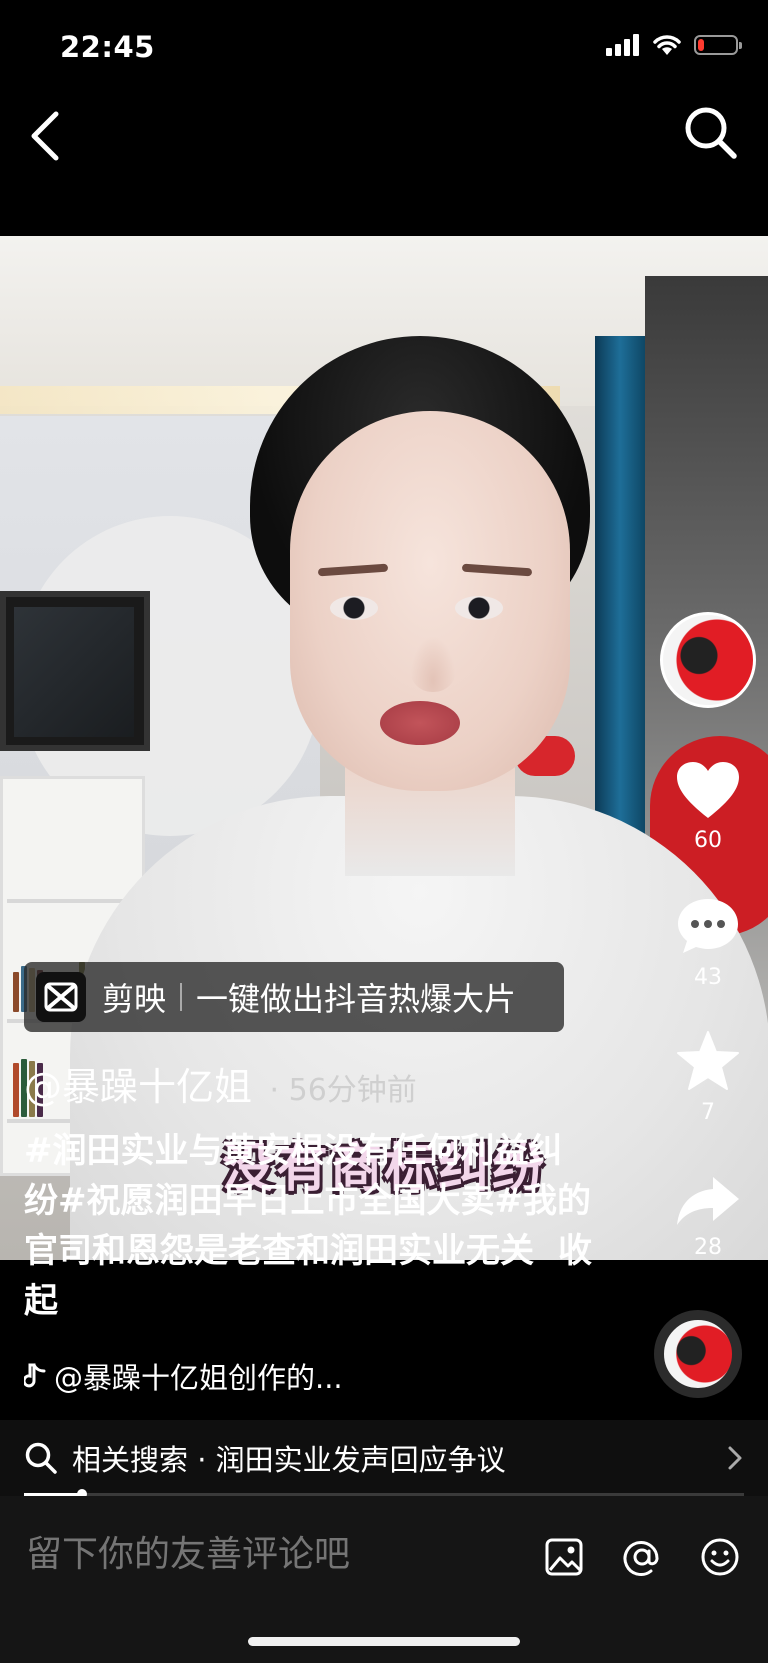  What do you see at coordinates (708, 1060) in the screenshot?
I see `star-icon` at bounding box center [708, 1060].